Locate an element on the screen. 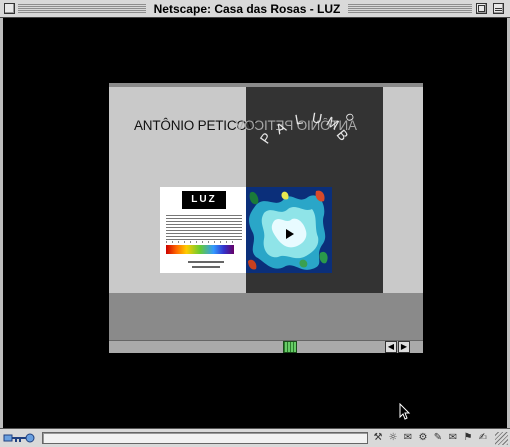 This screenshot has height=447, width=510. status-bar: ⚒ ☼ ✉ ⚙ ✎ ✉ ⚑ ✍ is located at coordinates (255, 437).